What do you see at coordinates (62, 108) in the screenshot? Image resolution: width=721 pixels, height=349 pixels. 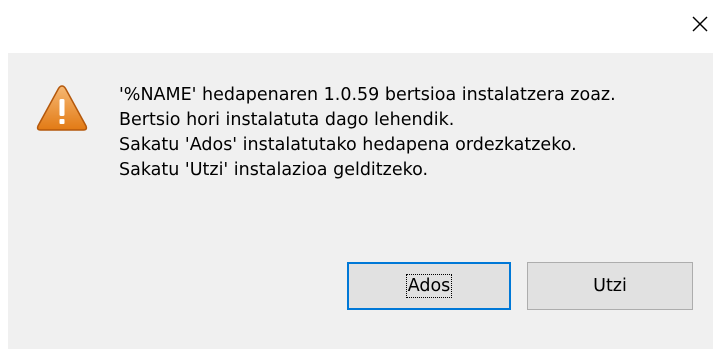 I see `warning-icon` at bounding box center [62, 108].